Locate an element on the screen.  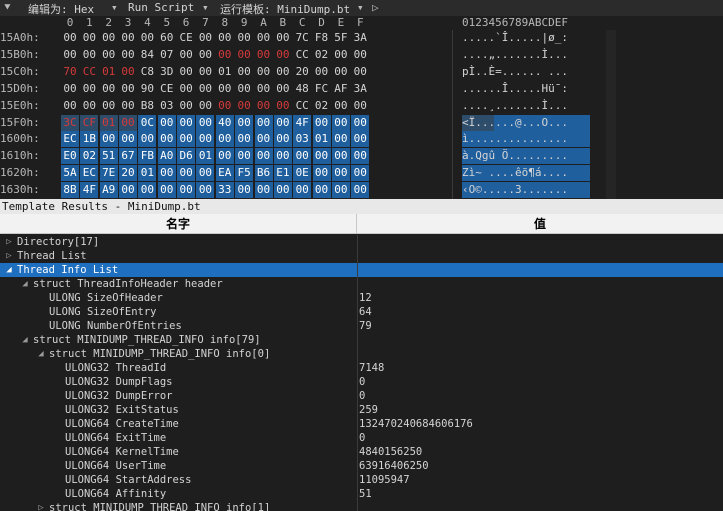
tree-row: ULONG64 UserTime 63916406250 is located at coordinates (361, 466).